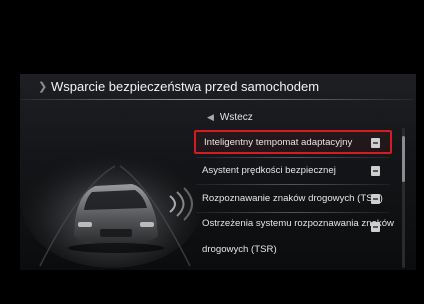 The image size is (424, 304). I want to click on menu-item-label: Rozpoznawanie znaków drogowych (TSR), so click(292, 198).